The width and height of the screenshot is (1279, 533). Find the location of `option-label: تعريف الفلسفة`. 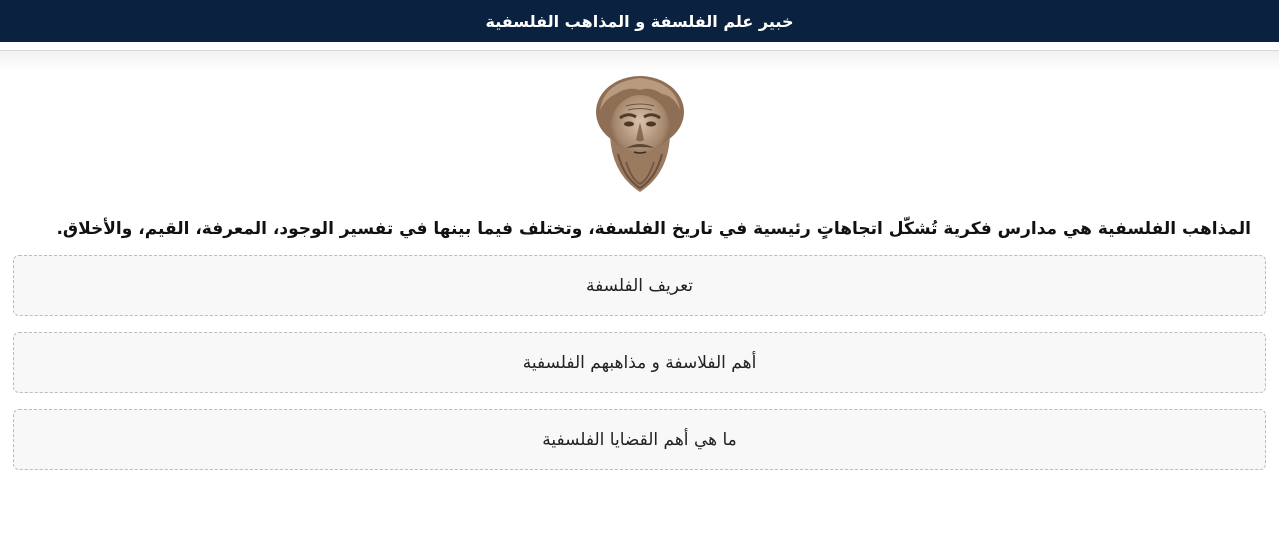

option-label: تعريف الفلسفة is located at coordinates (639, 285).